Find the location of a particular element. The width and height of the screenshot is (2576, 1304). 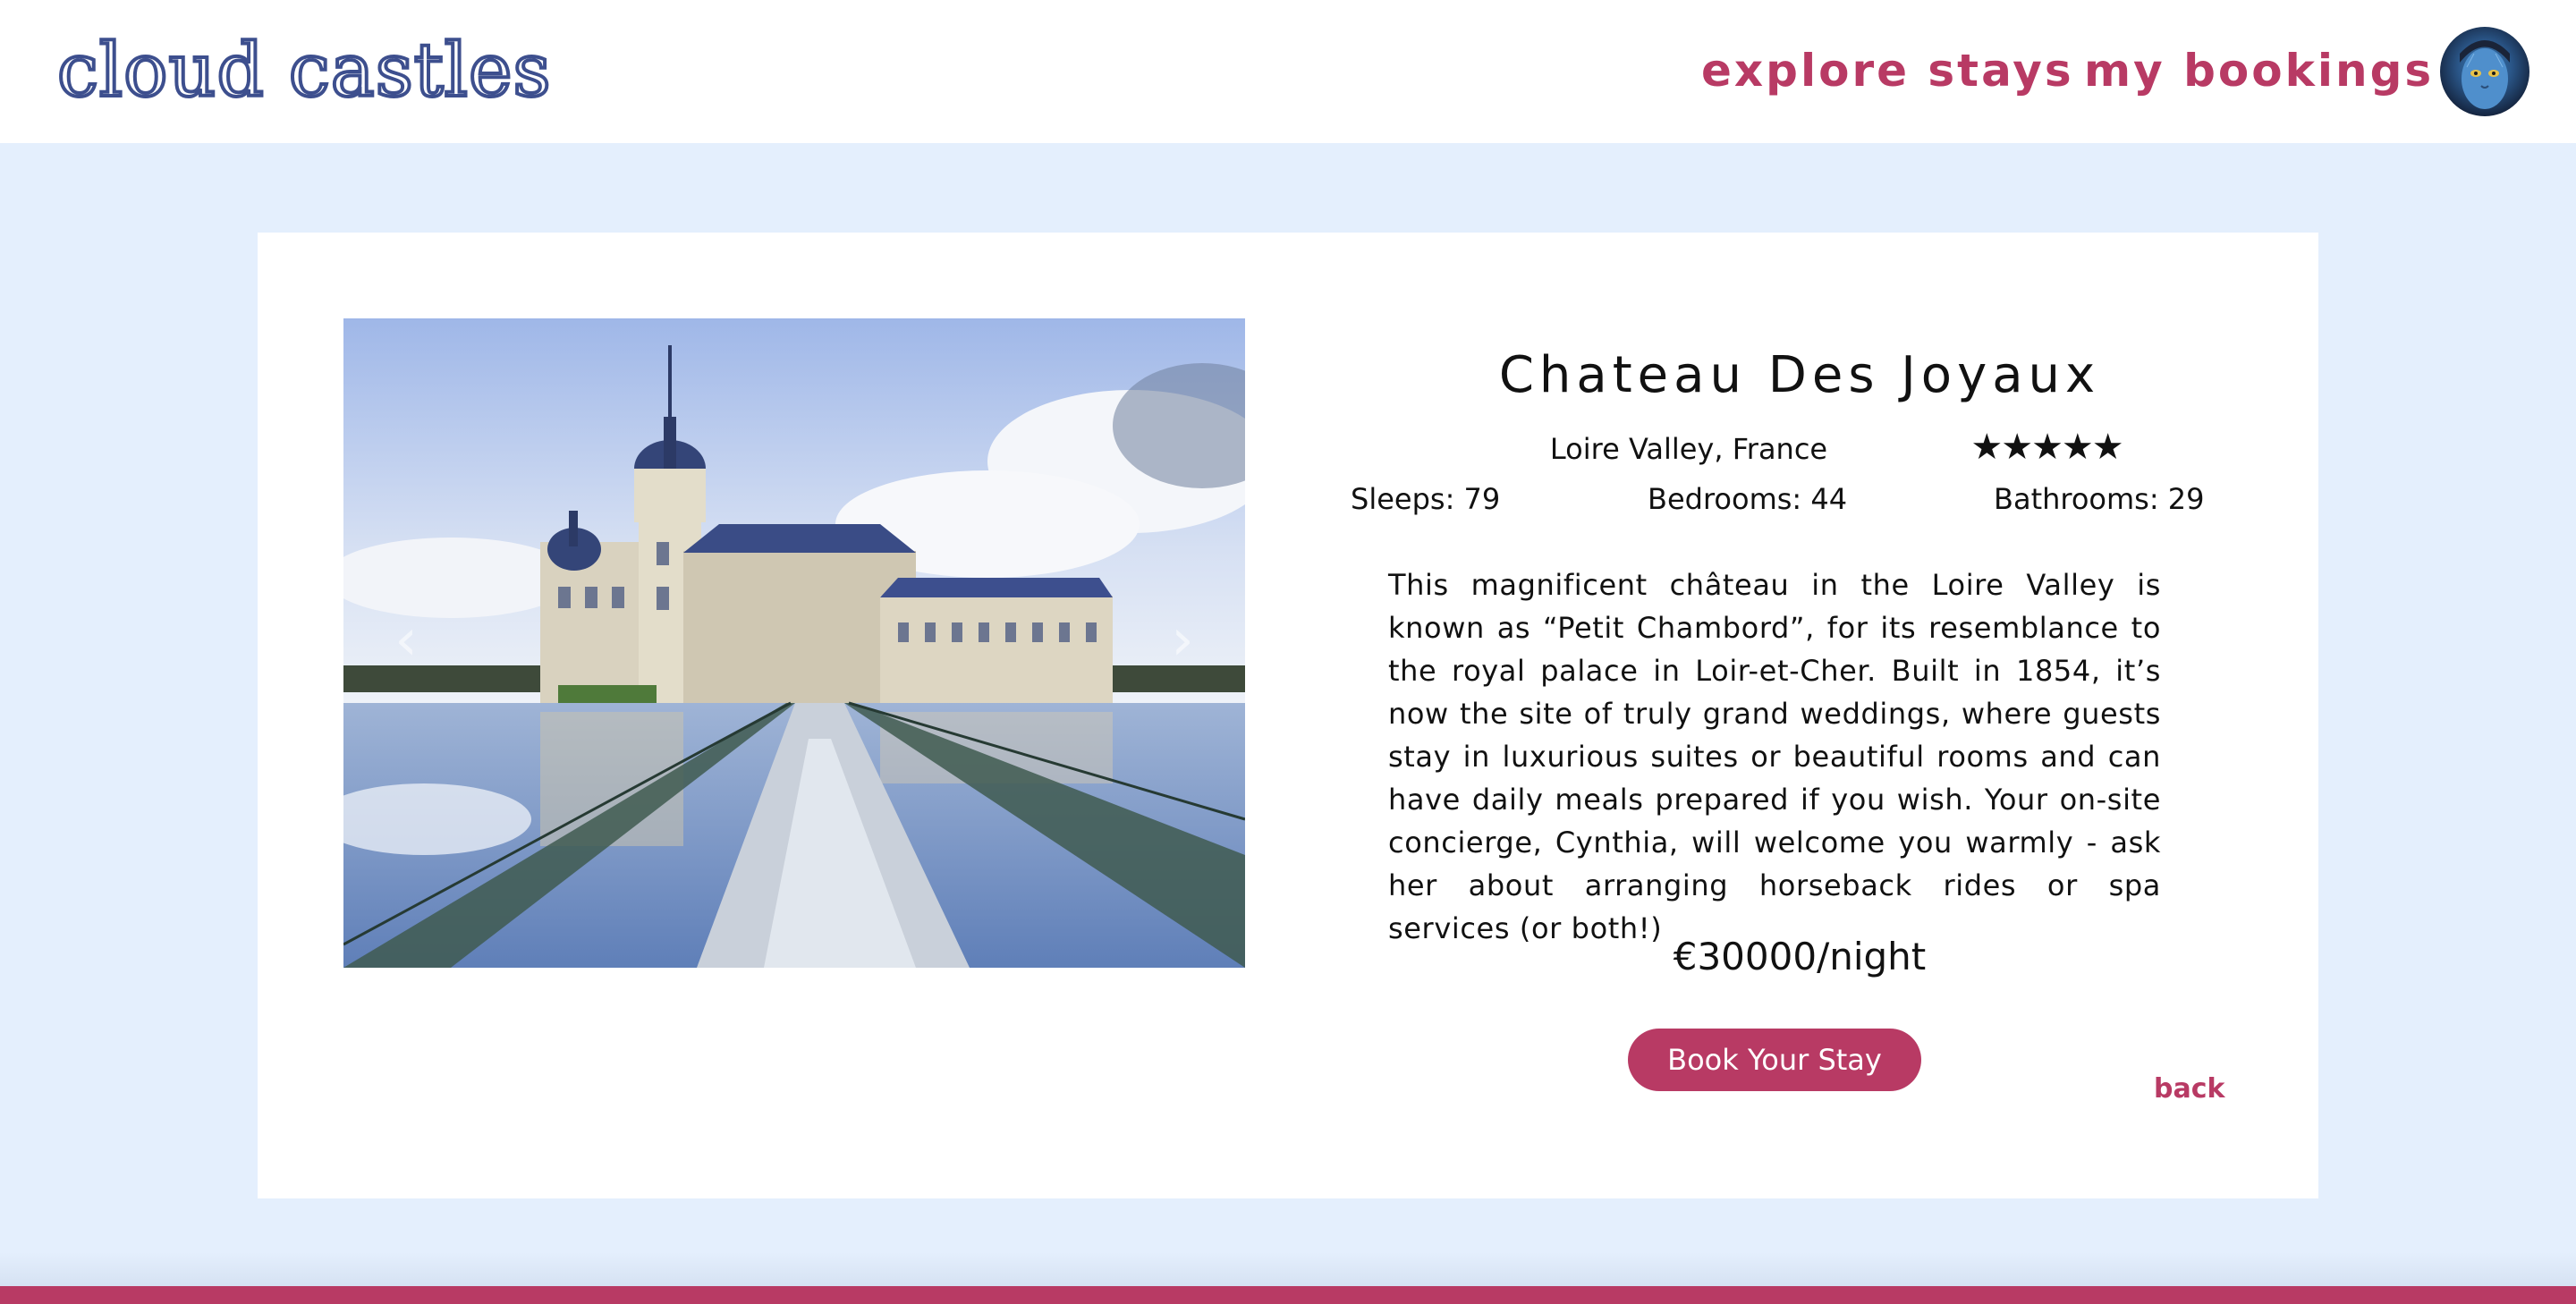

site-logo: cloud castles is located at coordinates (304, 71).